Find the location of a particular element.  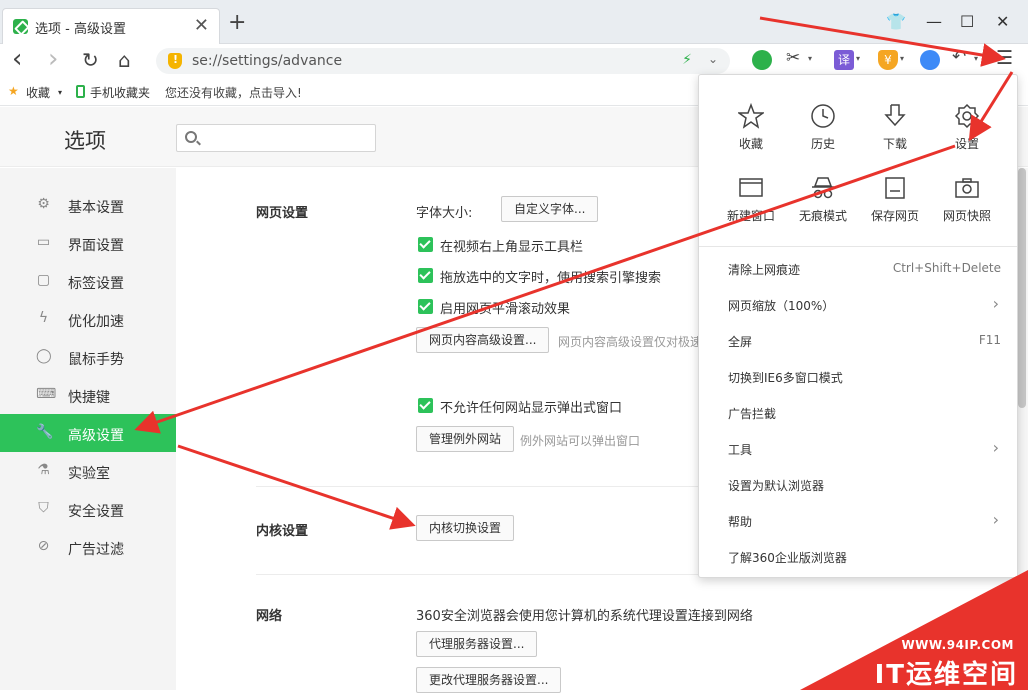

menu-item-set-default: 设置为默认浏览器 is located at coordinates (858, 485).